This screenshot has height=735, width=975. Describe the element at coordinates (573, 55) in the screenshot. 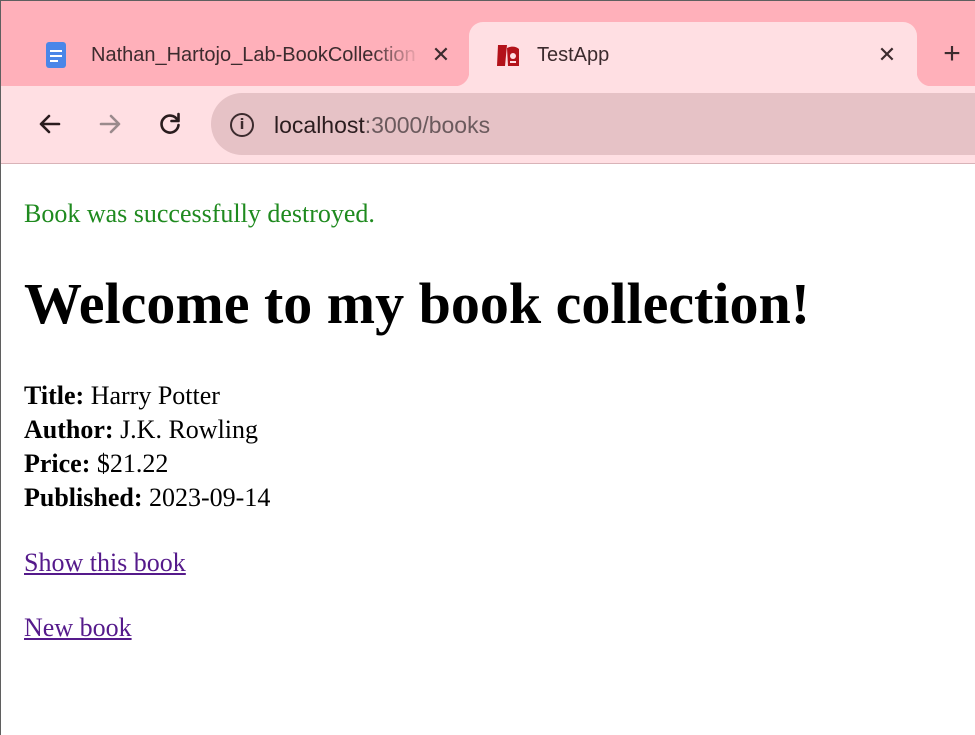

I see `tab-title: TestApp` at that location.